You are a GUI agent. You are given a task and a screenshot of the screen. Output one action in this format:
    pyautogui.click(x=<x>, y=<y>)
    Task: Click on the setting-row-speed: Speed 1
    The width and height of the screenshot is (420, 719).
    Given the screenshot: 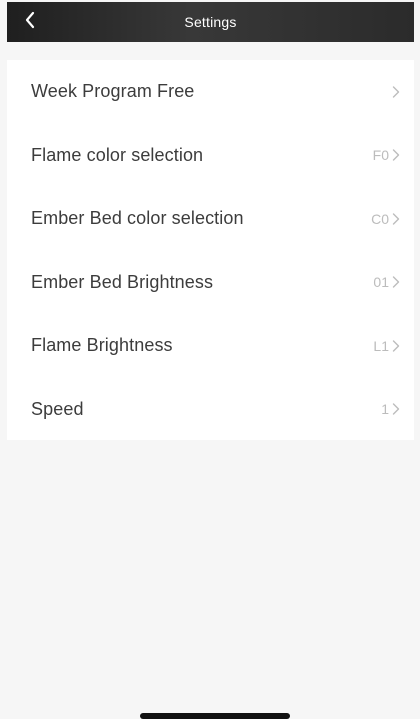 What is the action you would take?
    pyautogui.click(x=210, y=410)
    